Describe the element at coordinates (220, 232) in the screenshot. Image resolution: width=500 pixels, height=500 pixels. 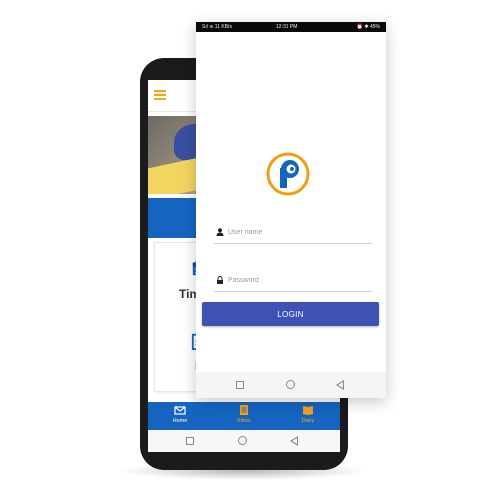
I see `person-icon` at that location.